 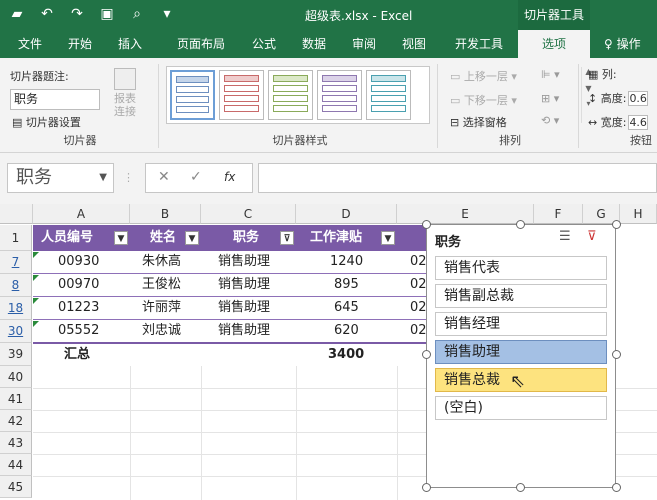 What do you see at coordinates (479, 44) in the screenshot?
I see `tab-developer: 开发工具` at bounding box center [479, 44].